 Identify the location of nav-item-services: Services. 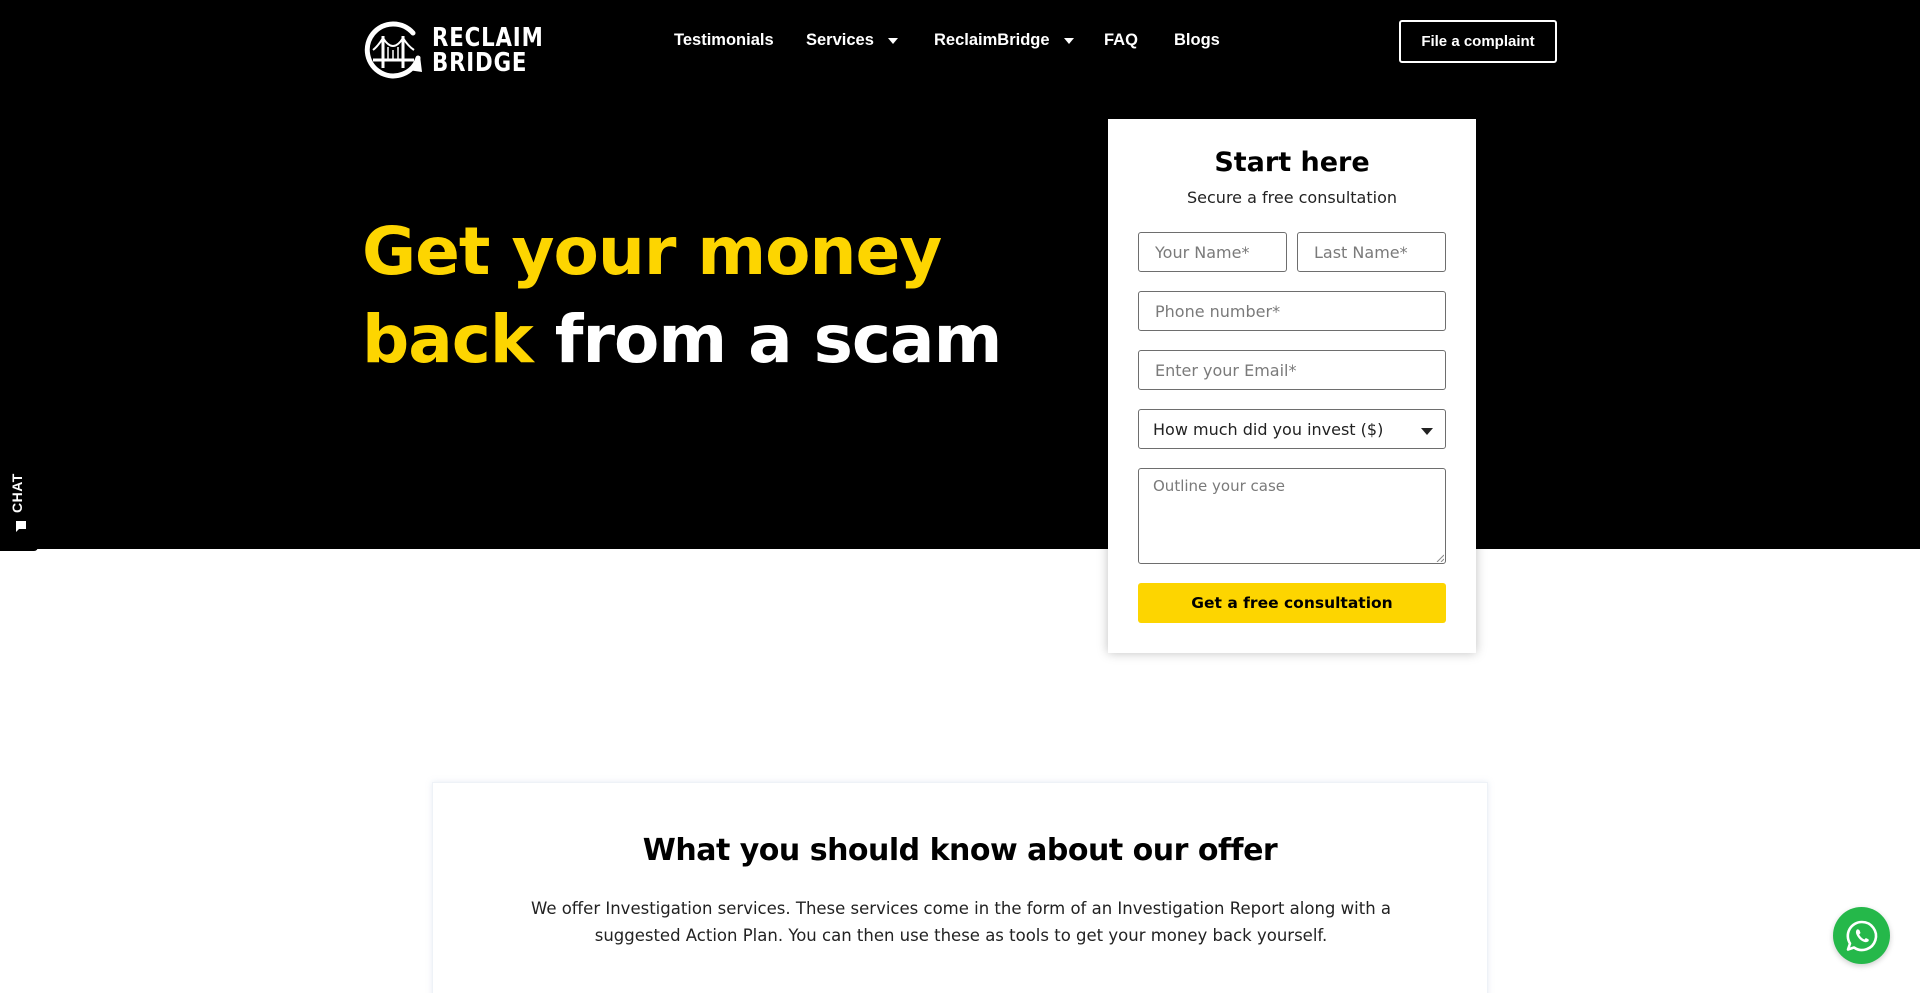
(852, 40).